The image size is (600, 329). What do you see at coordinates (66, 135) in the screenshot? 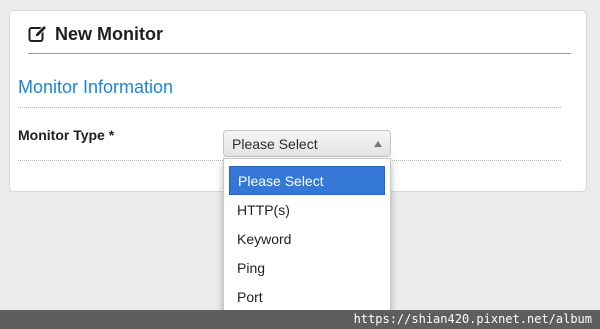
I see `monitor-type-label: Monitor Type *` at bounding box center [66, 135].